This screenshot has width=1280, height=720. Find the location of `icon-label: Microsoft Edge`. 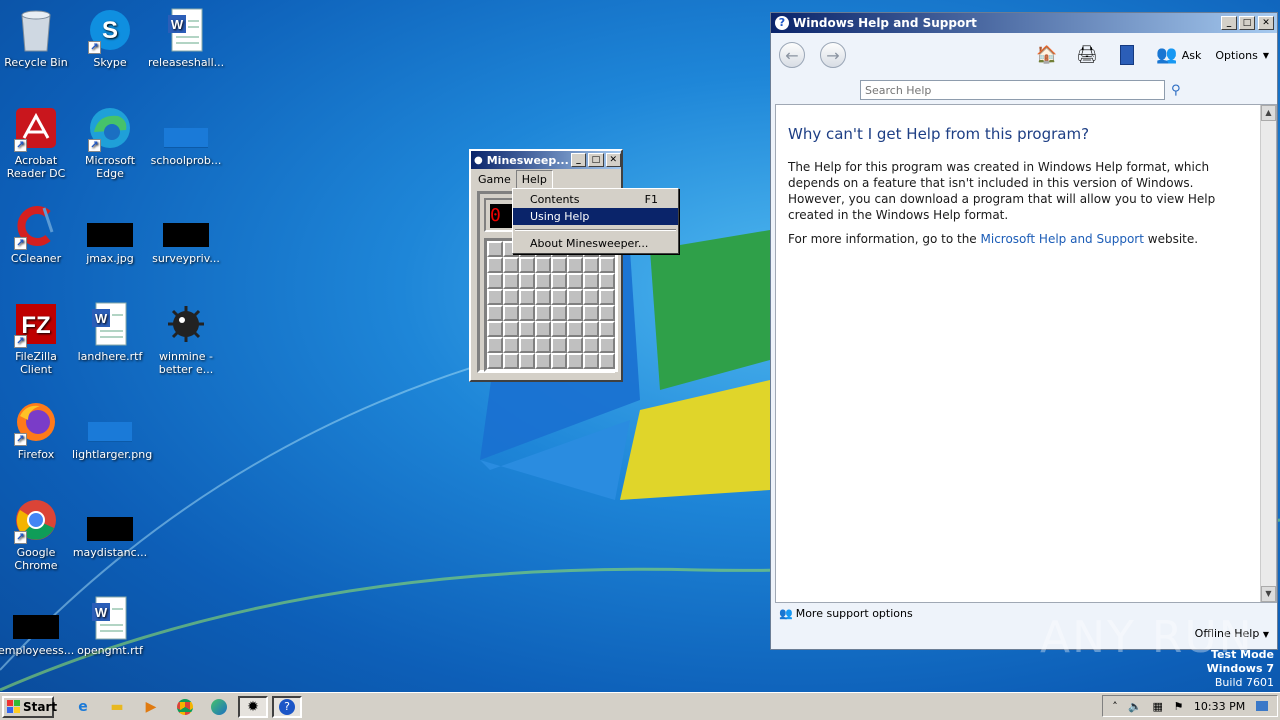

icon-label: Microsoft Edge is located at coordinates (110, 167).